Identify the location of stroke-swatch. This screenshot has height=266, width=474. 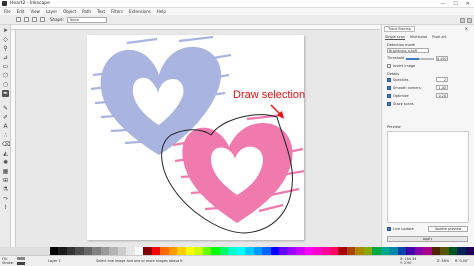
(21, 263).